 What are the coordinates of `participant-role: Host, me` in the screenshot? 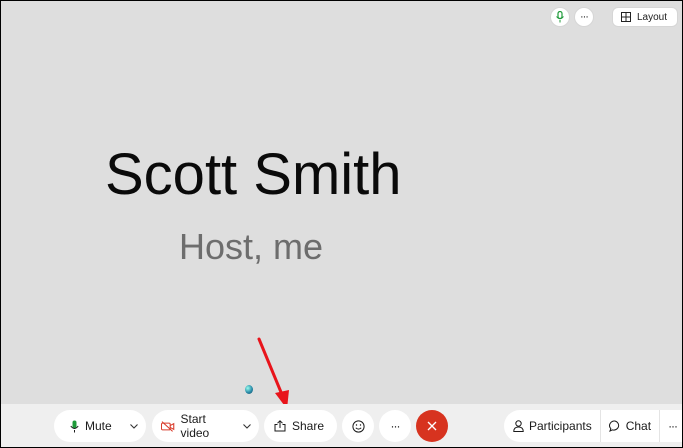 It's located at (251, 246).